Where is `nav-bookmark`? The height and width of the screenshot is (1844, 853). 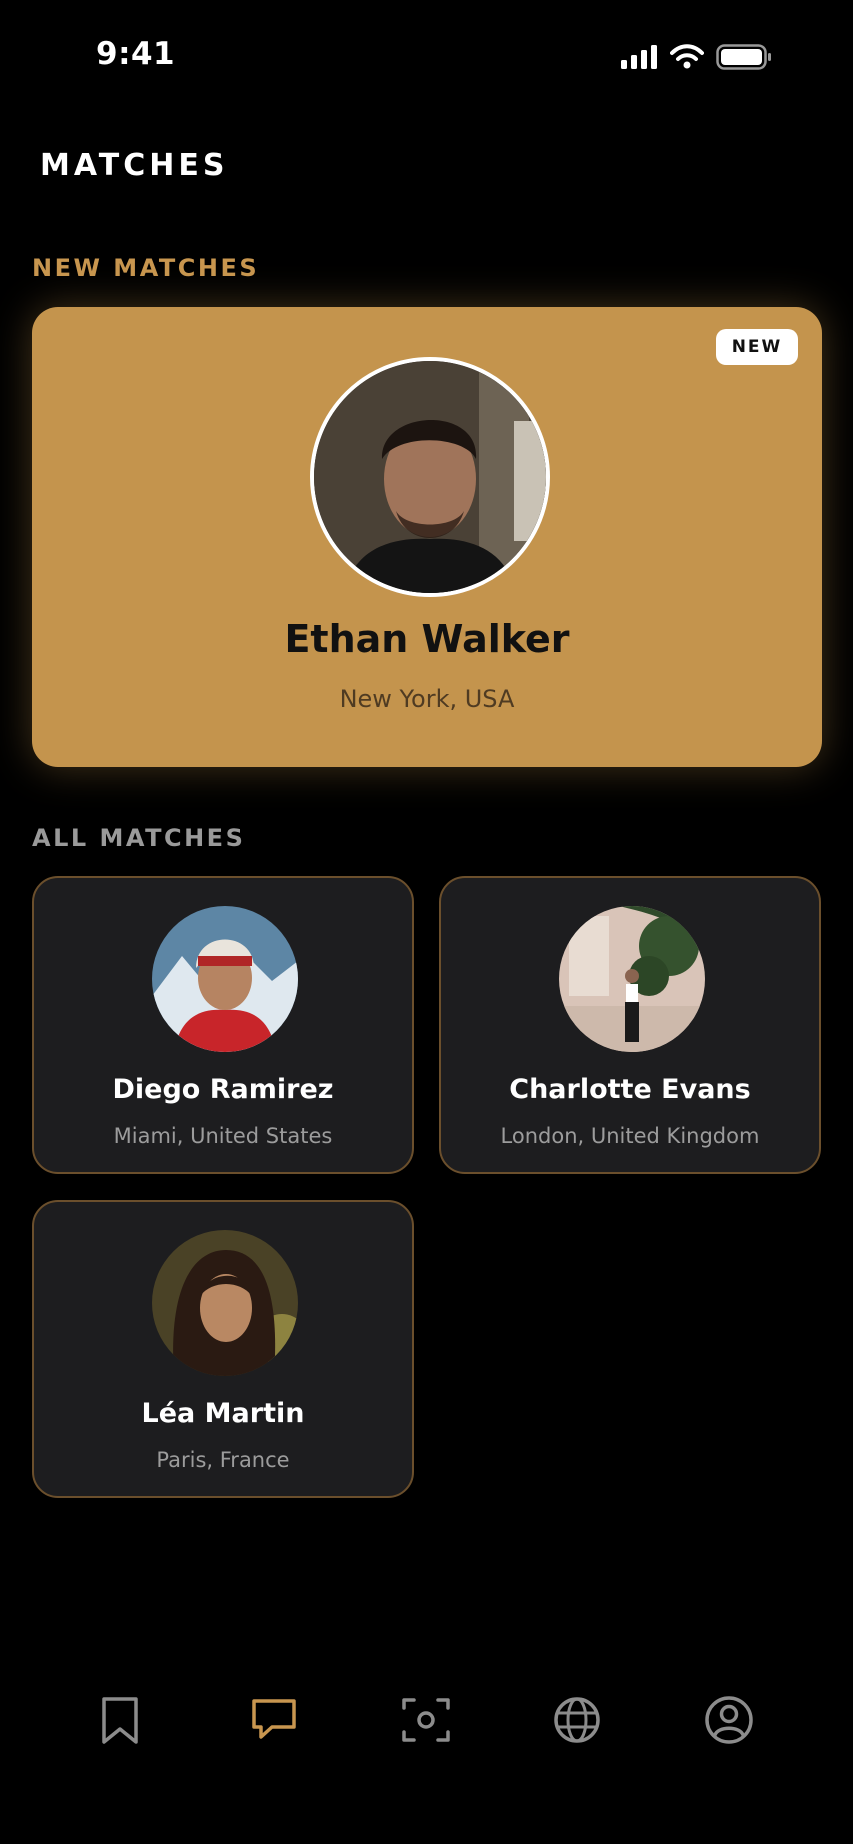
nav-bookmark is located at coordinates (120, 1722).